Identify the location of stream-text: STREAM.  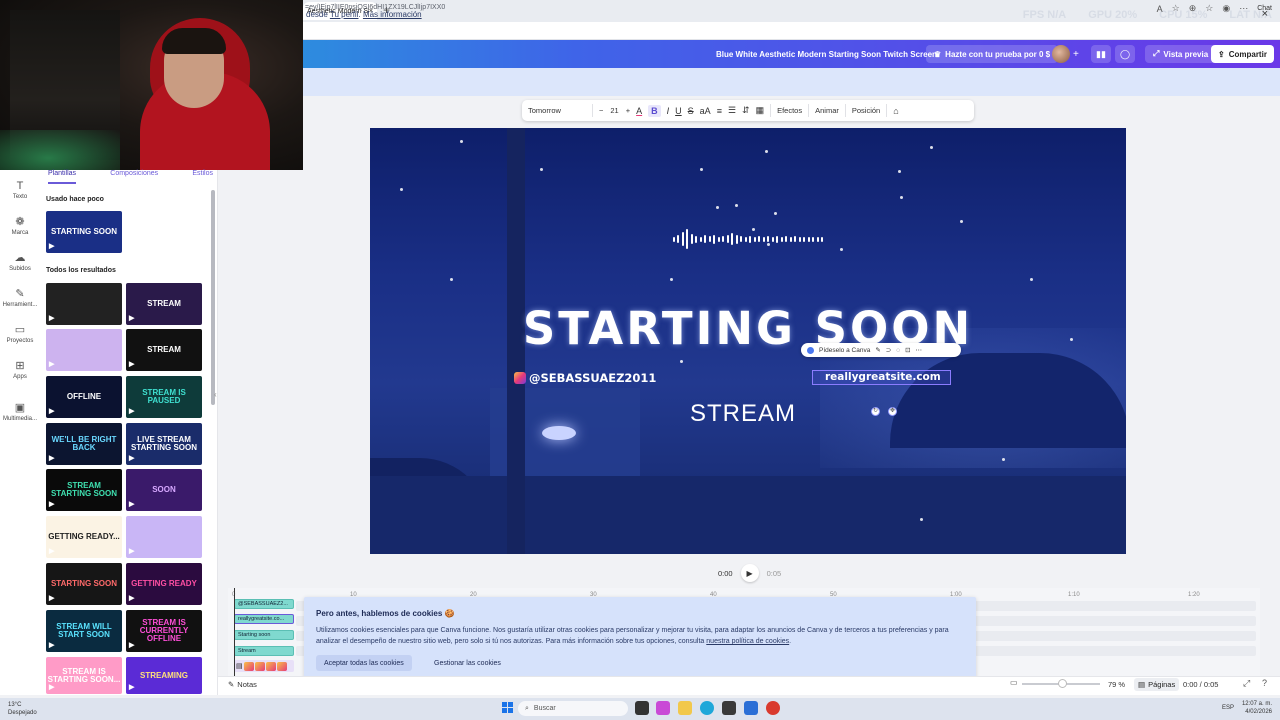
(743, 414).